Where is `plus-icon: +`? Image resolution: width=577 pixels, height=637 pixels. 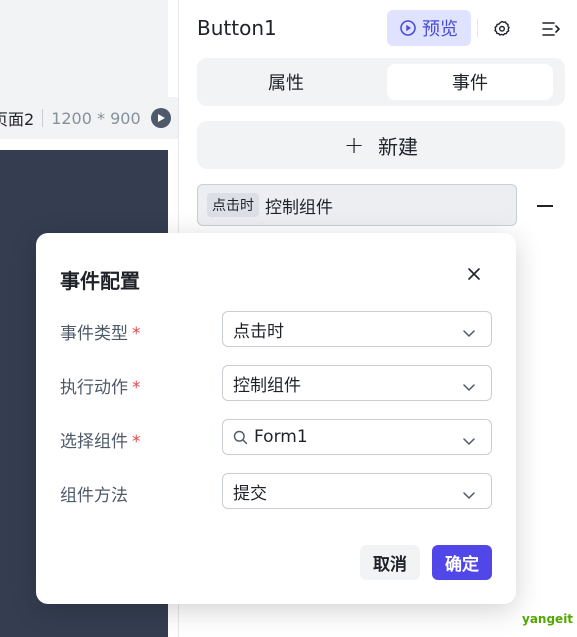 plus-icon: + is located at coordinates (354, 145).